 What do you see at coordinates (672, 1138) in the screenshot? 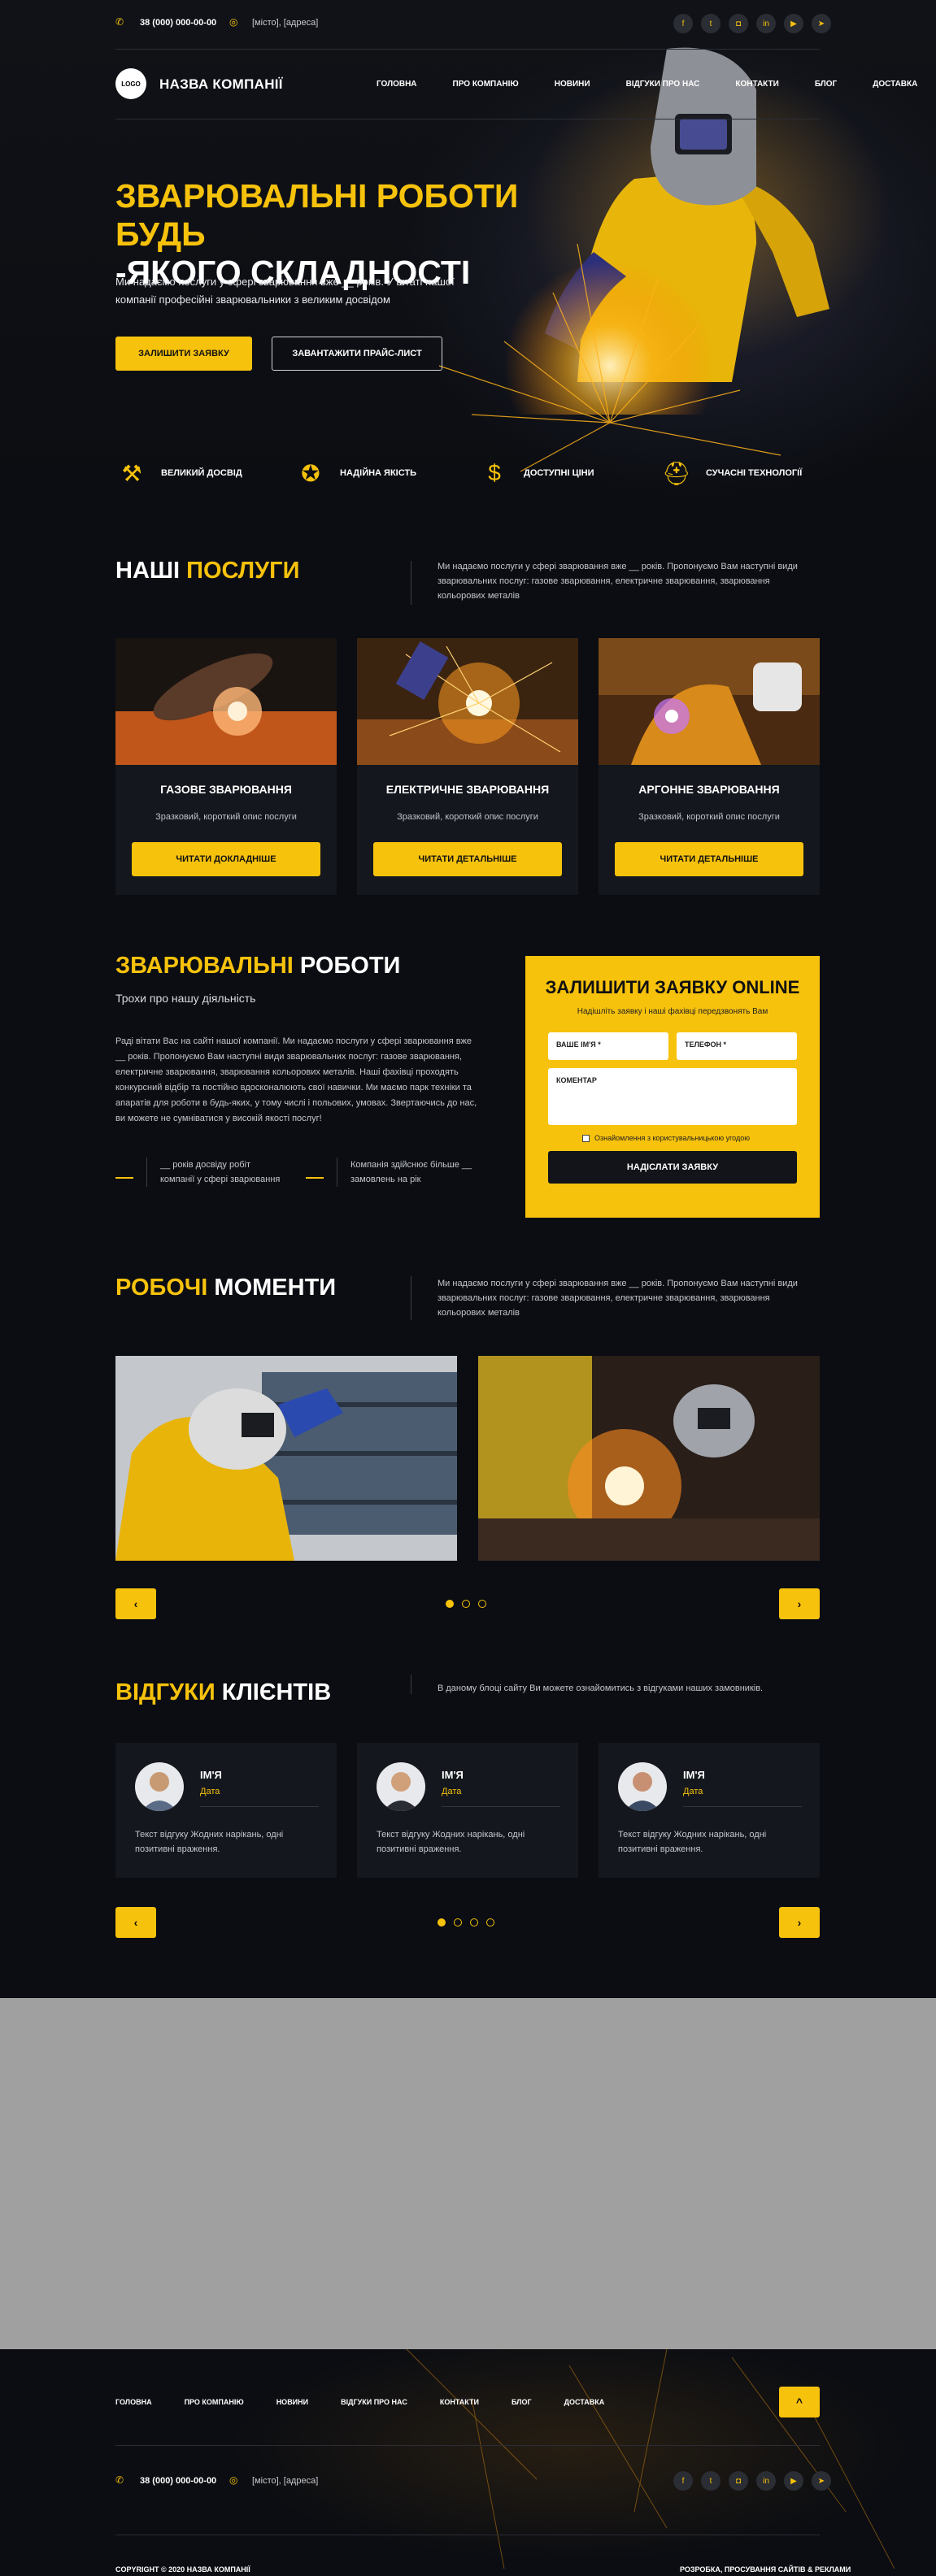
I see `agree-label: Ознайомлення з користувальницькою угодою` at bounding box center [672, 1138].